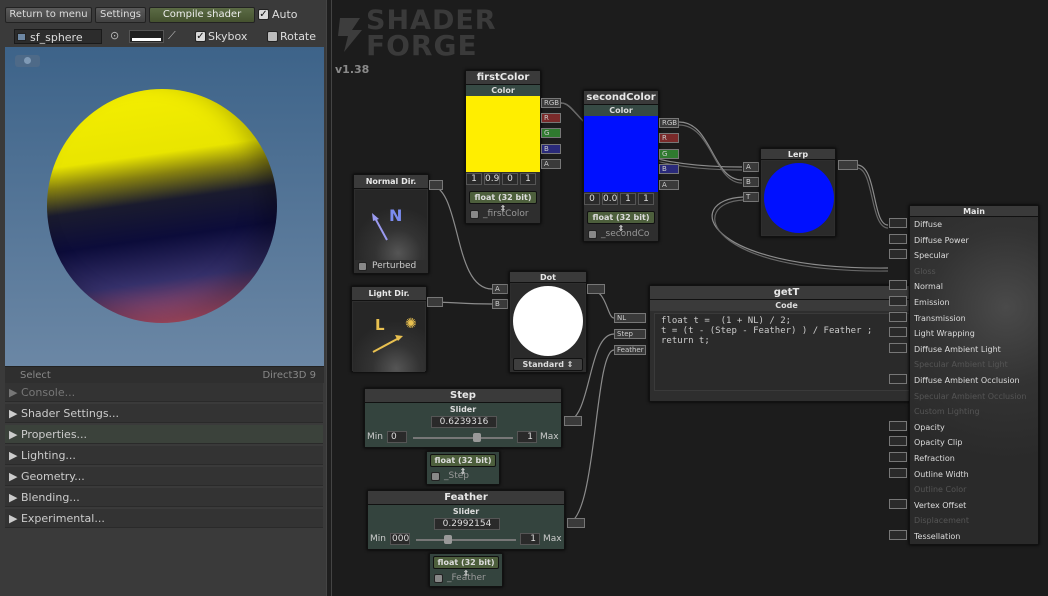 This screenshot has height=596, width=1048. I want to click on lerp-input-a: A, so click(751, 167).